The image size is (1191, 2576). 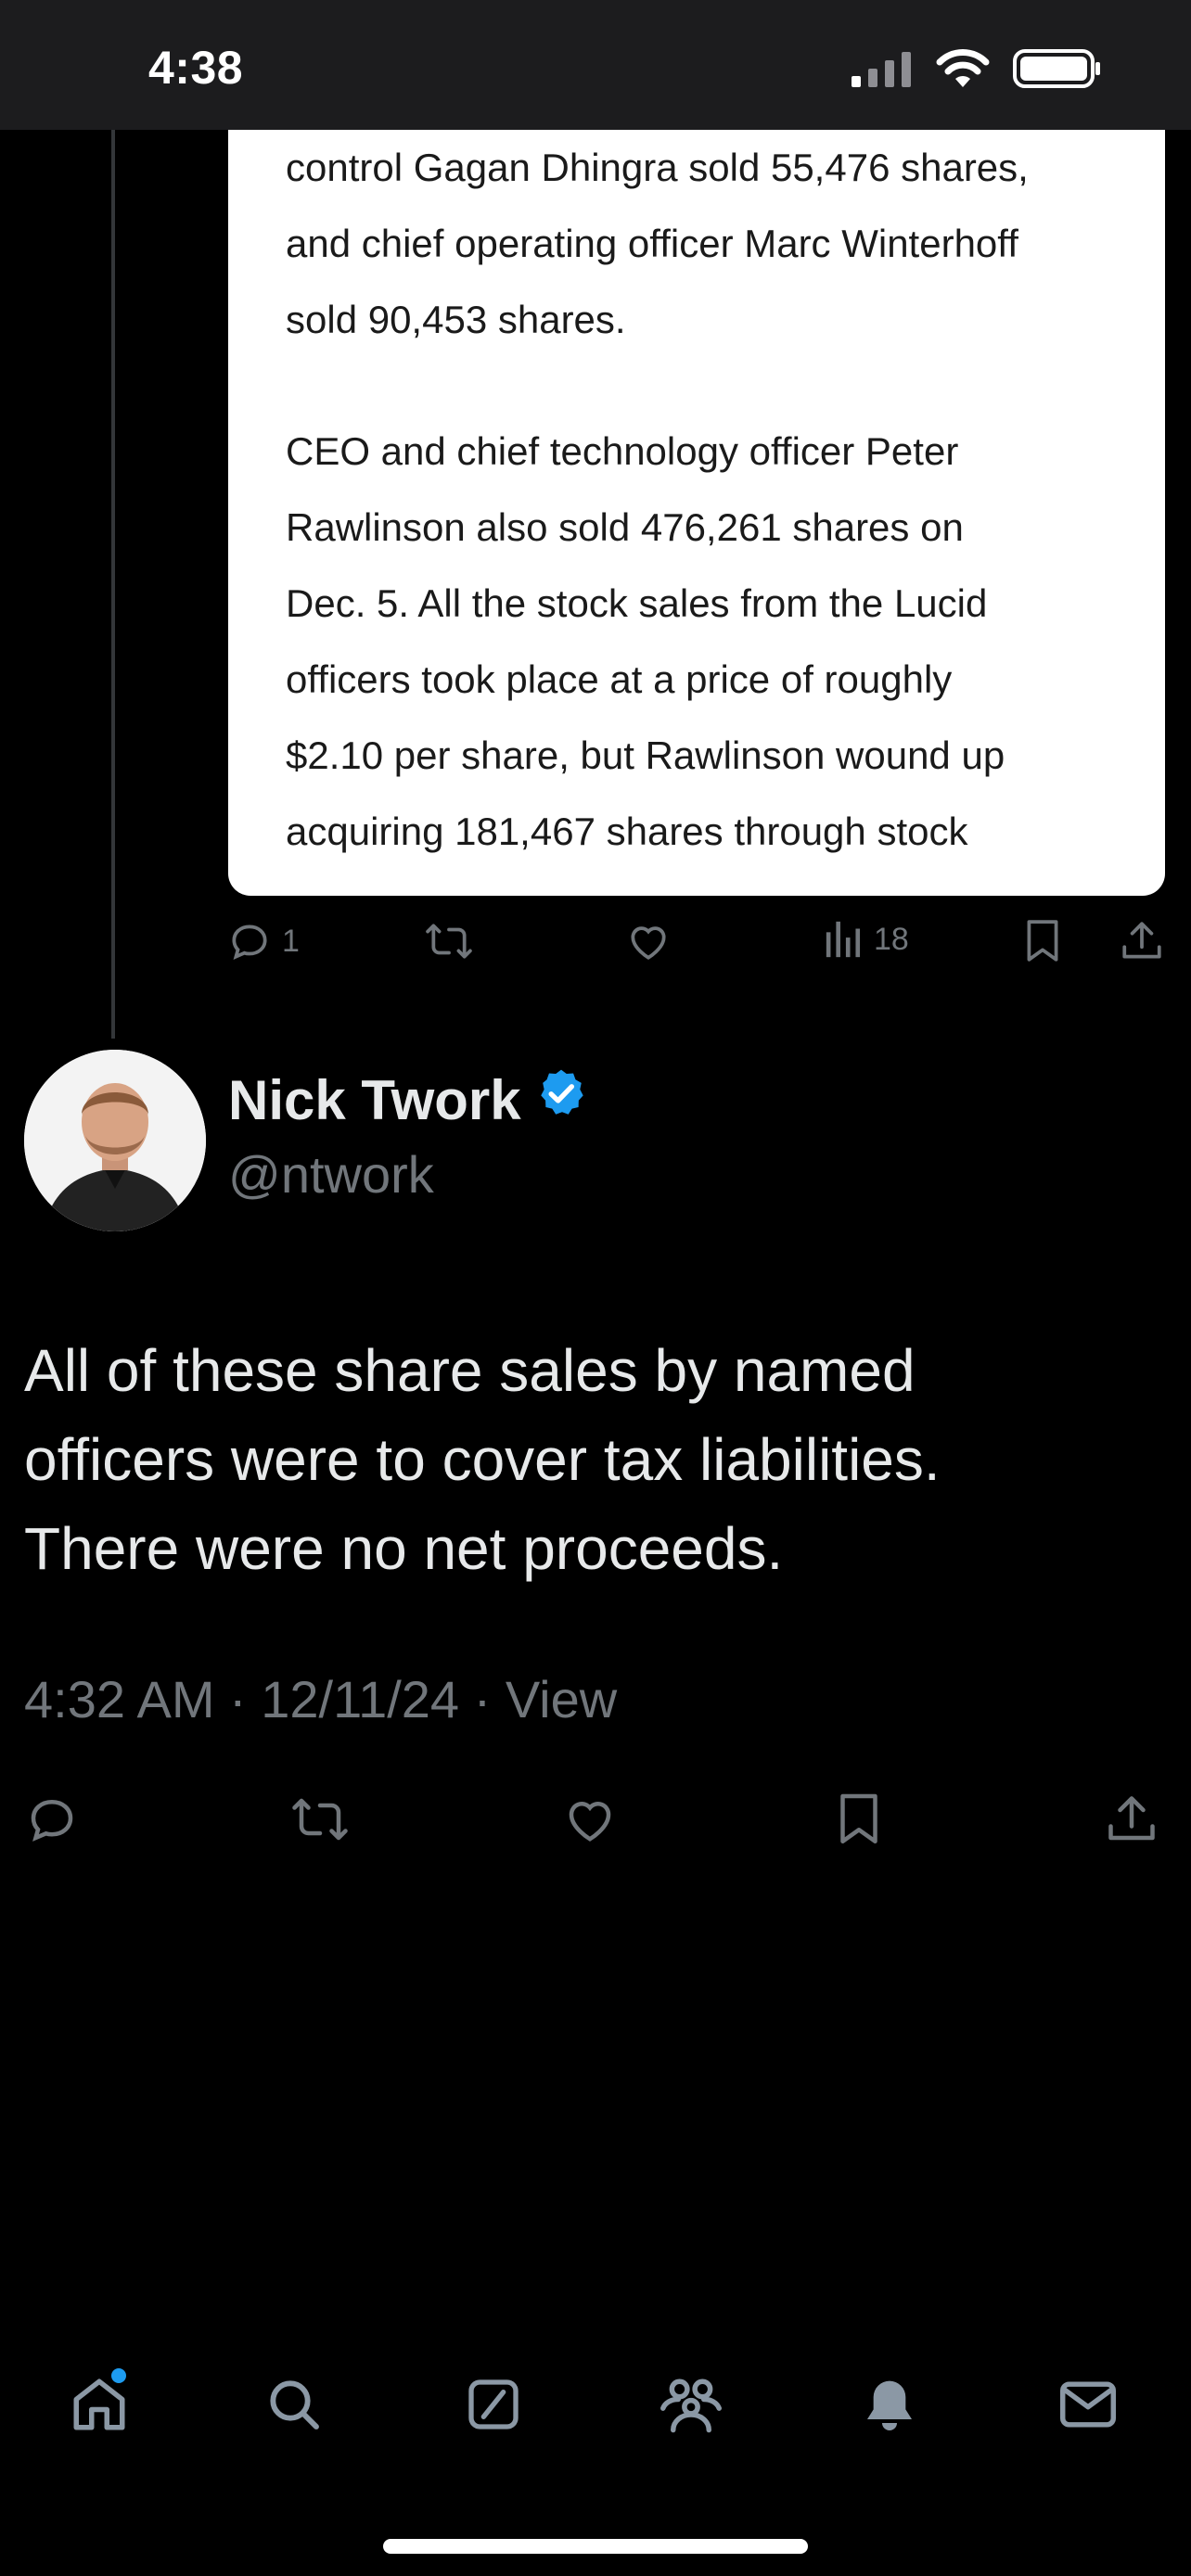 I want to click on unread-dot, so click(x=118, y=2375).